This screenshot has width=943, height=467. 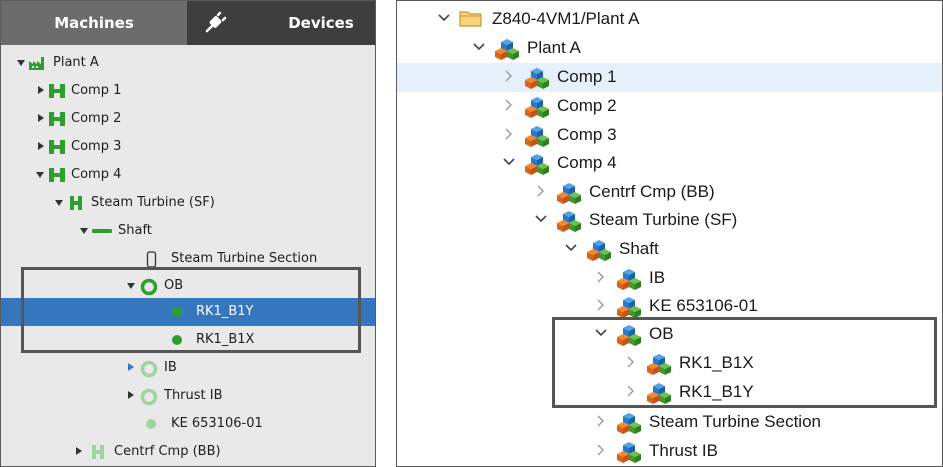 I want to click on plug-icon, so click(x=216, y=22).